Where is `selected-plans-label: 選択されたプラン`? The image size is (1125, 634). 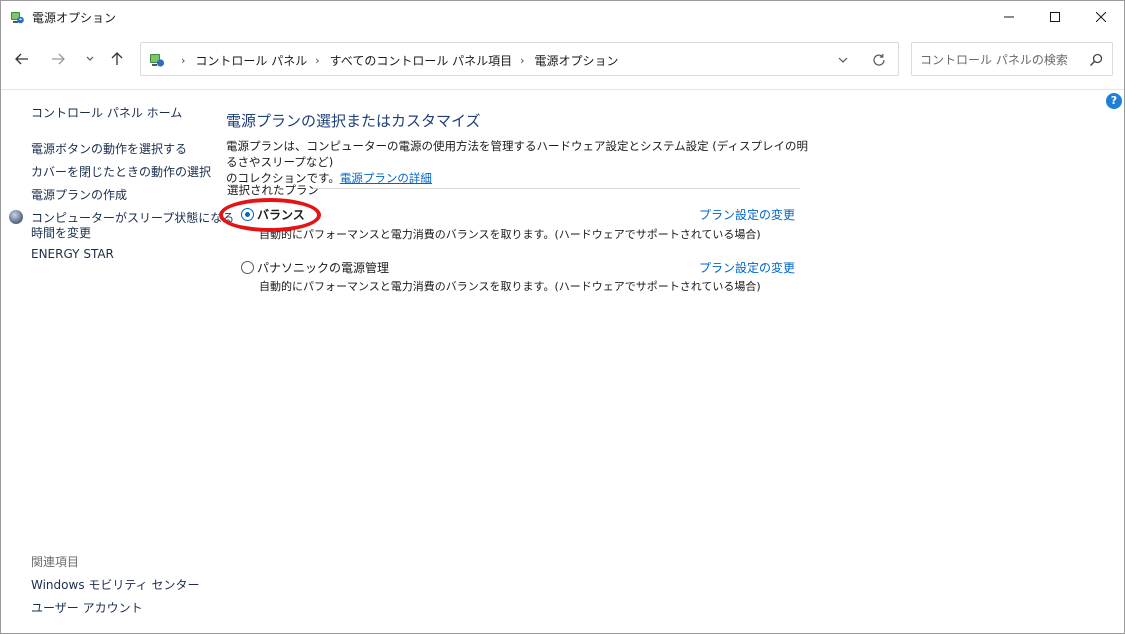
selected-plans-label: 選択されたプラン is located at coordinates (273, 190).